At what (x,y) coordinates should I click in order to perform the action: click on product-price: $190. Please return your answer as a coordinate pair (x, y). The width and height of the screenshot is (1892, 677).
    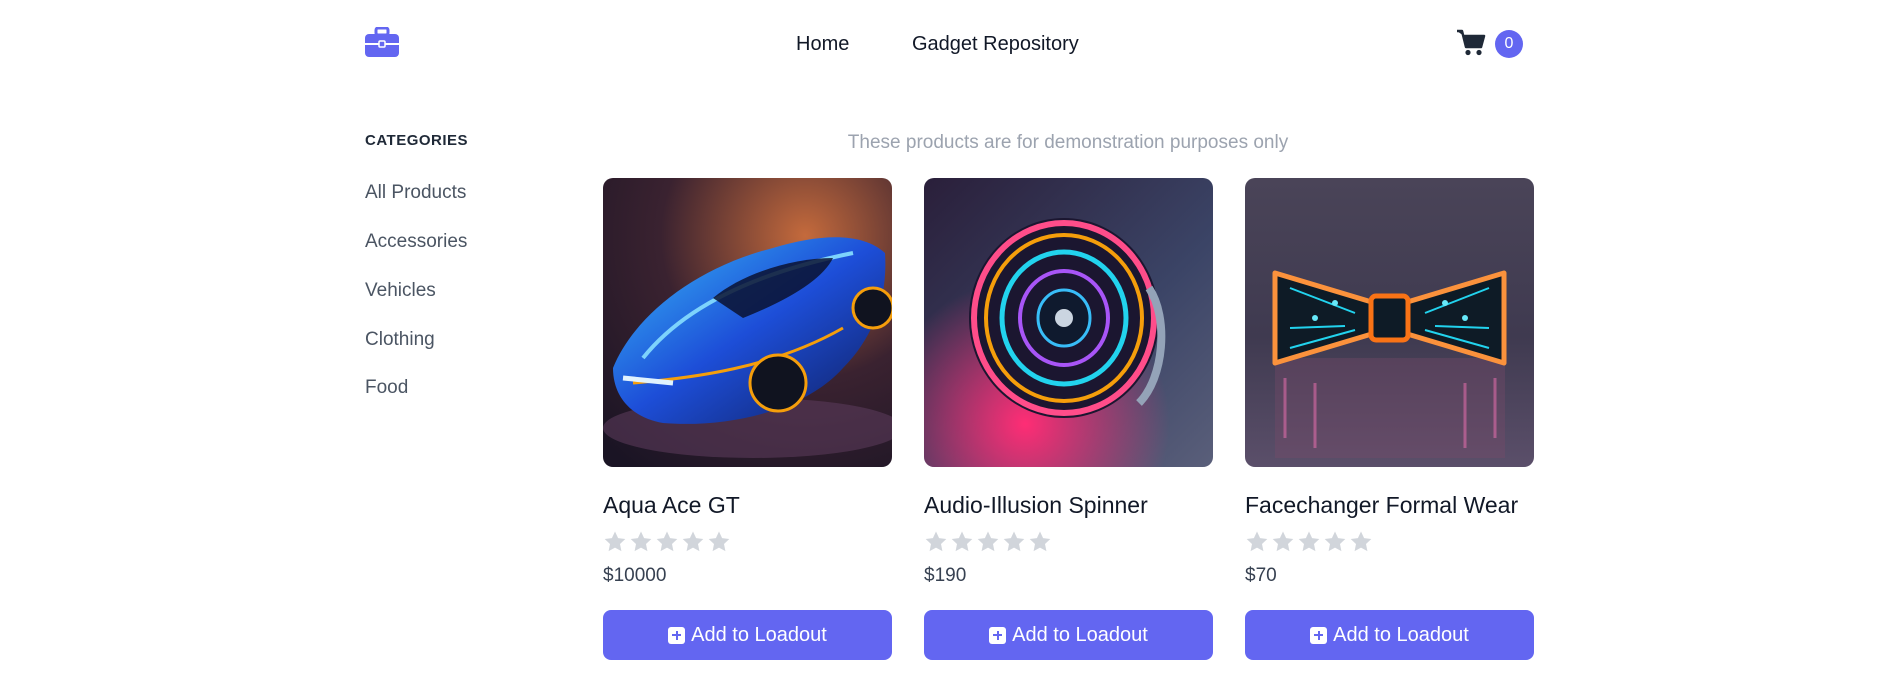
    Looking at the image, I should click on (945, 575).